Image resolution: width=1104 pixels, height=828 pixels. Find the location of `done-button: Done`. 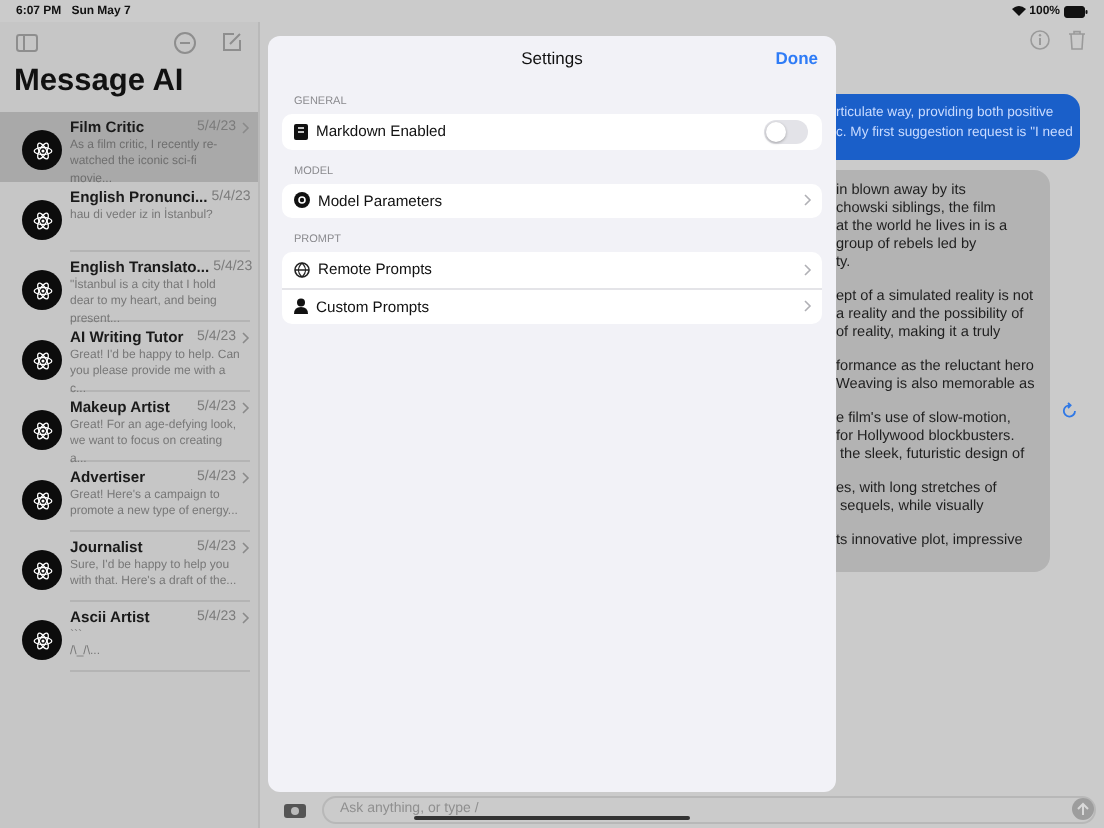

done-button: Done is located at coordinates (796, 58).